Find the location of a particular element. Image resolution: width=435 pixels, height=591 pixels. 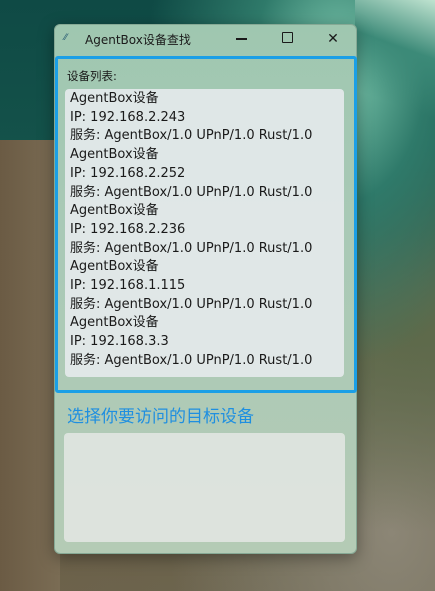

maximize-icon is located at coordinates (287, 37).